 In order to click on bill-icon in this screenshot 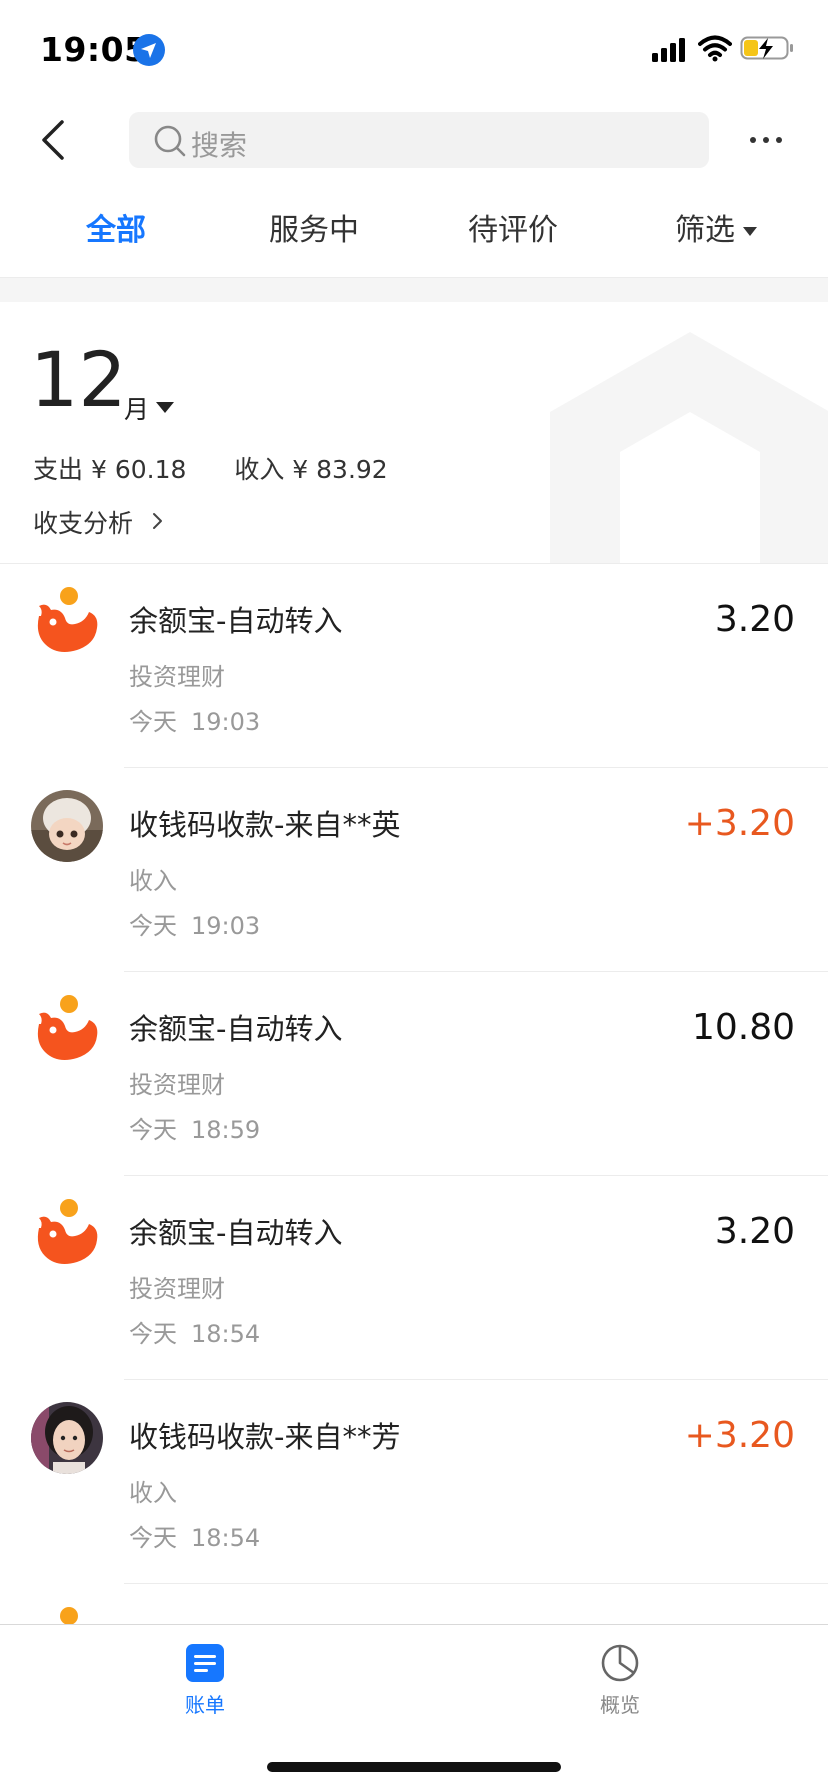, I will do `click(205, 1663)`.